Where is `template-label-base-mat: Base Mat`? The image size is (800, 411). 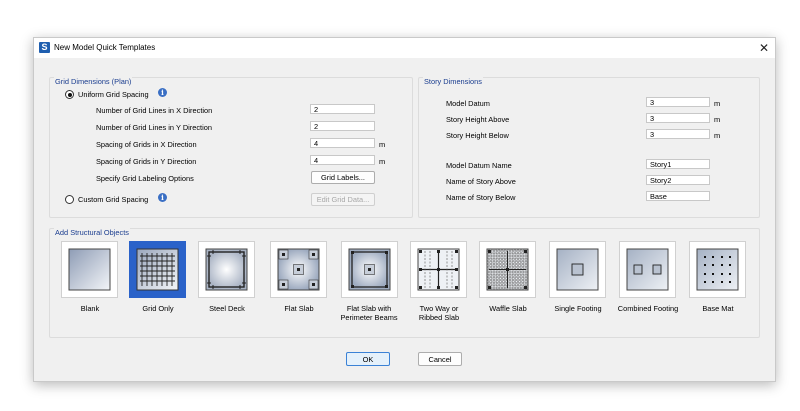 template-label-base-mat: Base Mat is located at coordinates (718, 308).